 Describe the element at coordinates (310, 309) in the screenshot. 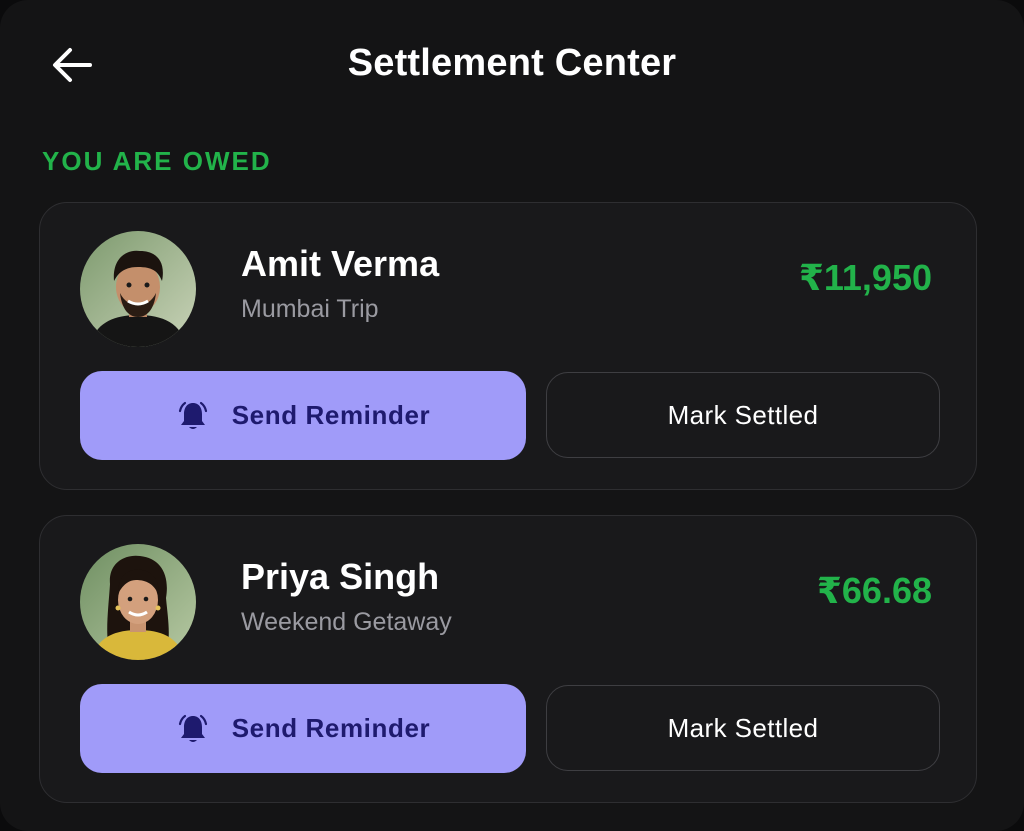

I see `trip-name: Mumbai Trip` at that location.